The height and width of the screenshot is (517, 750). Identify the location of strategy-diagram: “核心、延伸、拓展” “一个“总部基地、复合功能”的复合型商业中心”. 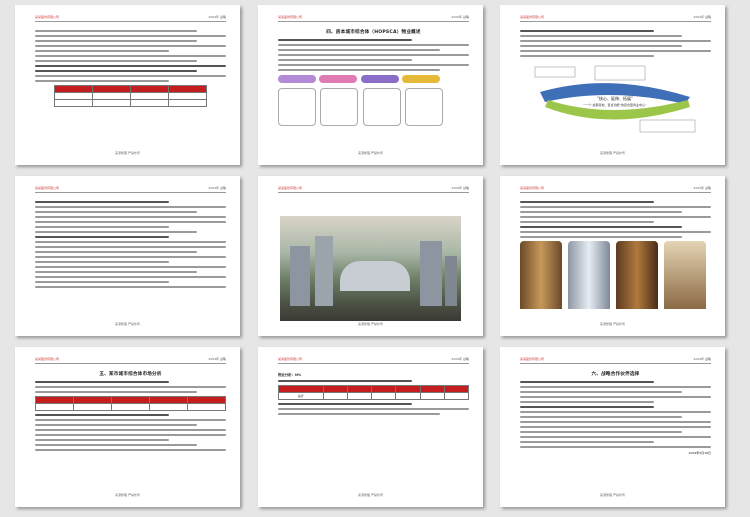
(615, 99).